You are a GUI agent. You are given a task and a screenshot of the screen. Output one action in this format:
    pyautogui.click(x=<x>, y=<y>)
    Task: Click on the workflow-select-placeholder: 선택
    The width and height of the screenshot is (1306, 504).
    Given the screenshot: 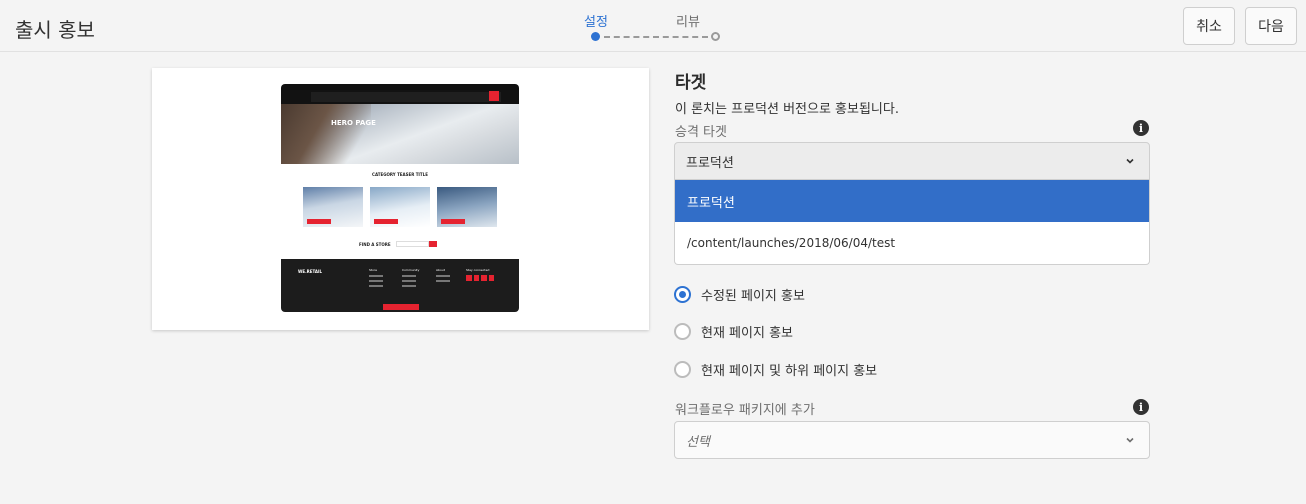 What is the action you would take?
    pyautogui.click(x=698, y=442)
    